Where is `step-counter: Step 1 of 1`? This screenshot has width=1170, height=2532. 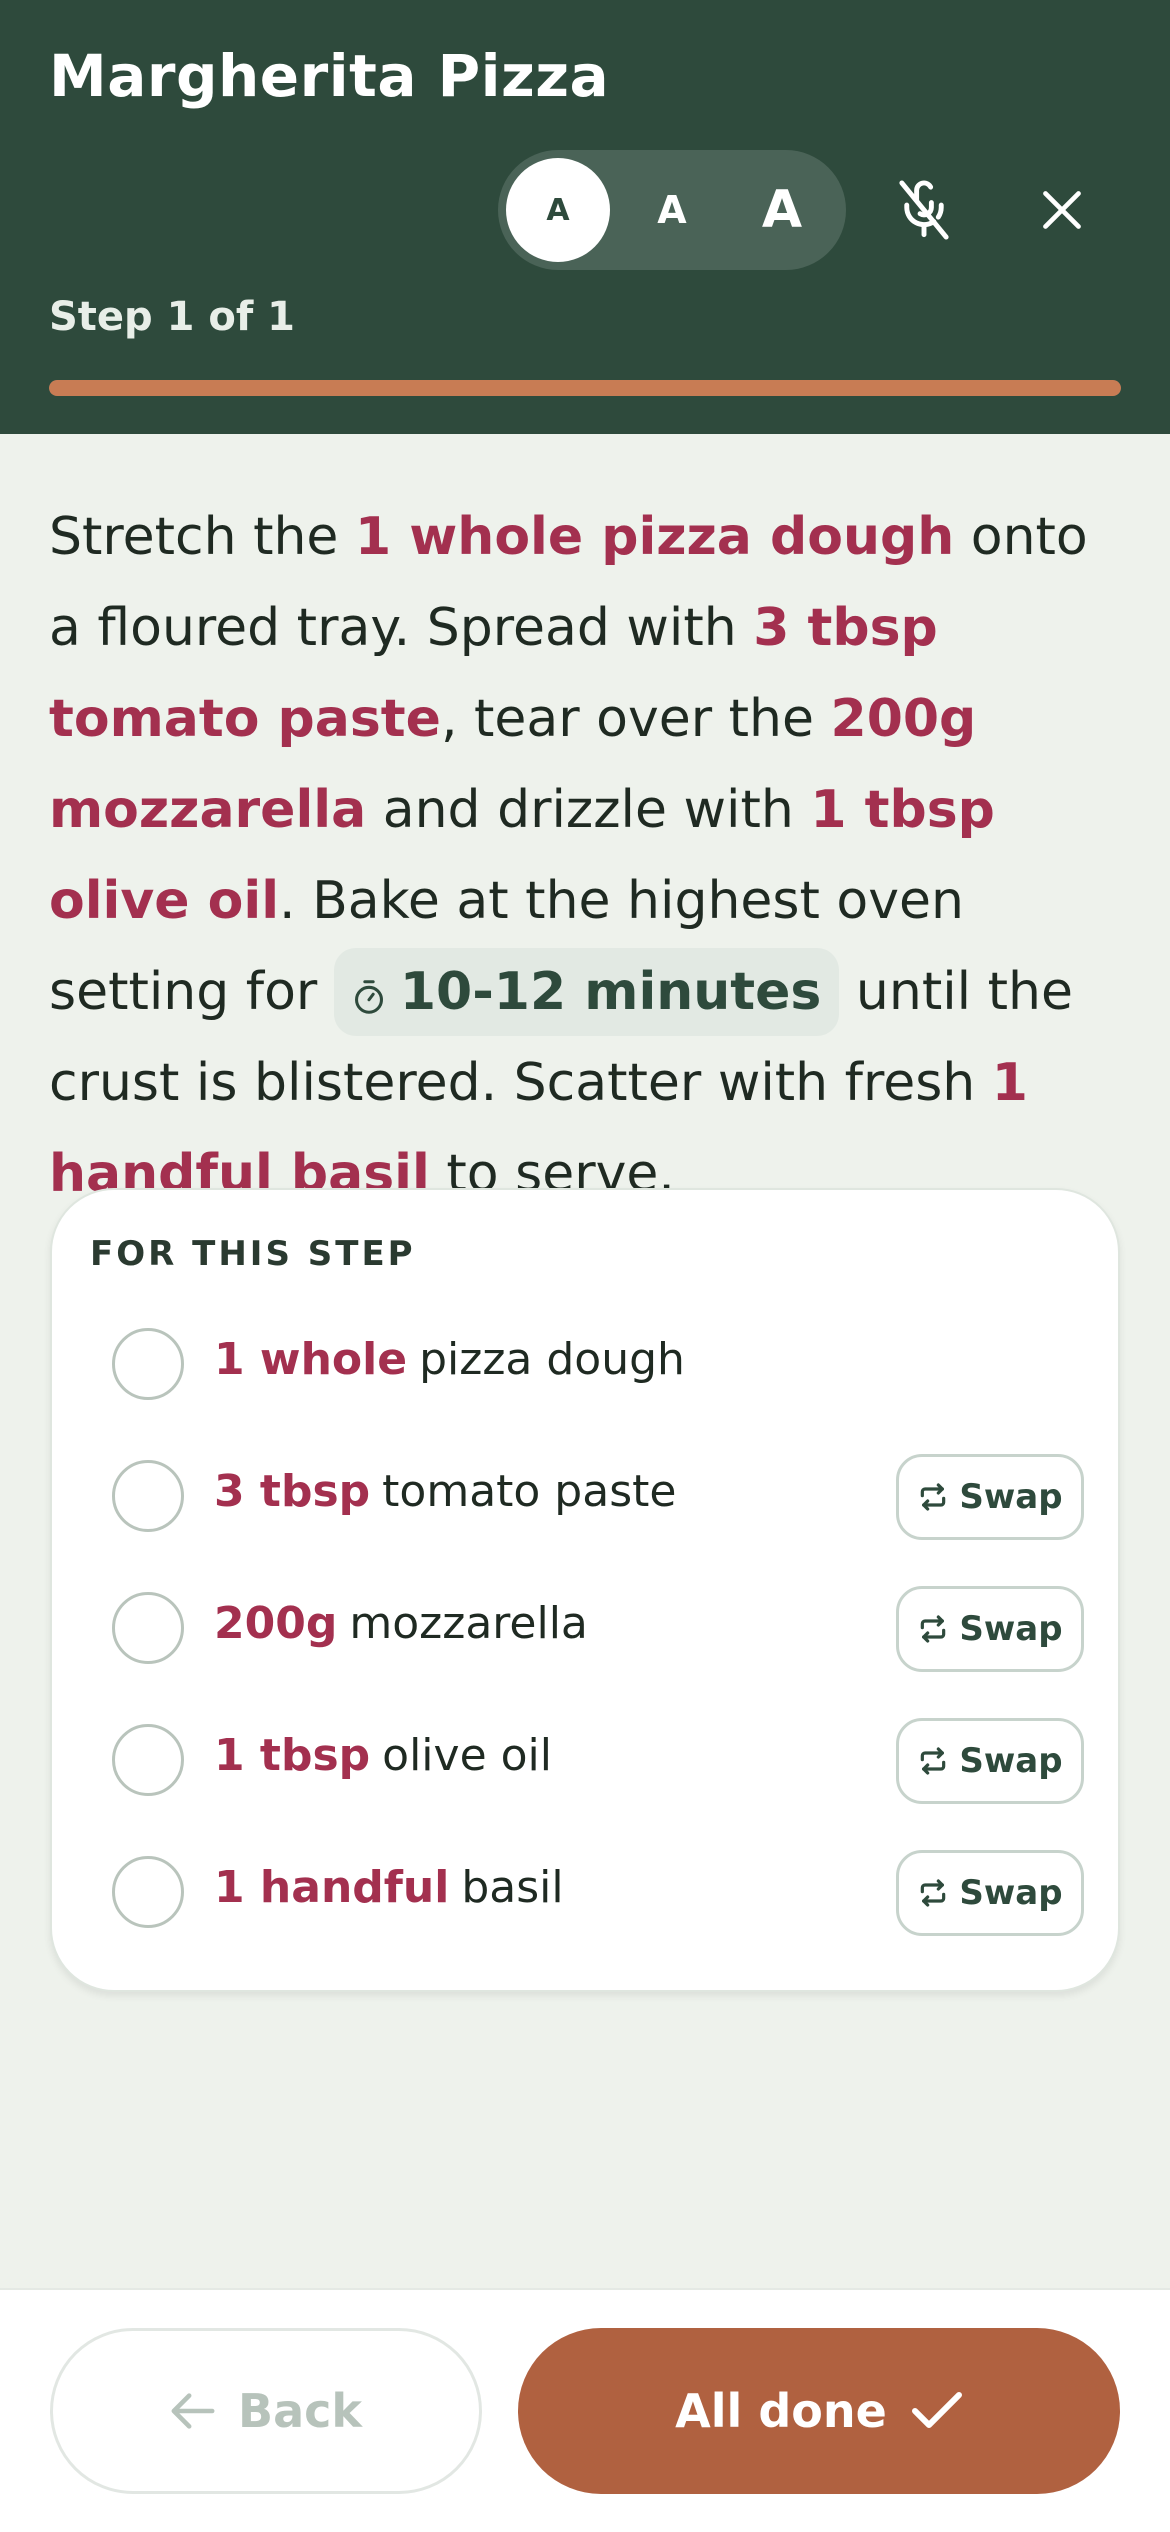
step-counter: Step 1 of 1 is located at coordinates (172, 317).